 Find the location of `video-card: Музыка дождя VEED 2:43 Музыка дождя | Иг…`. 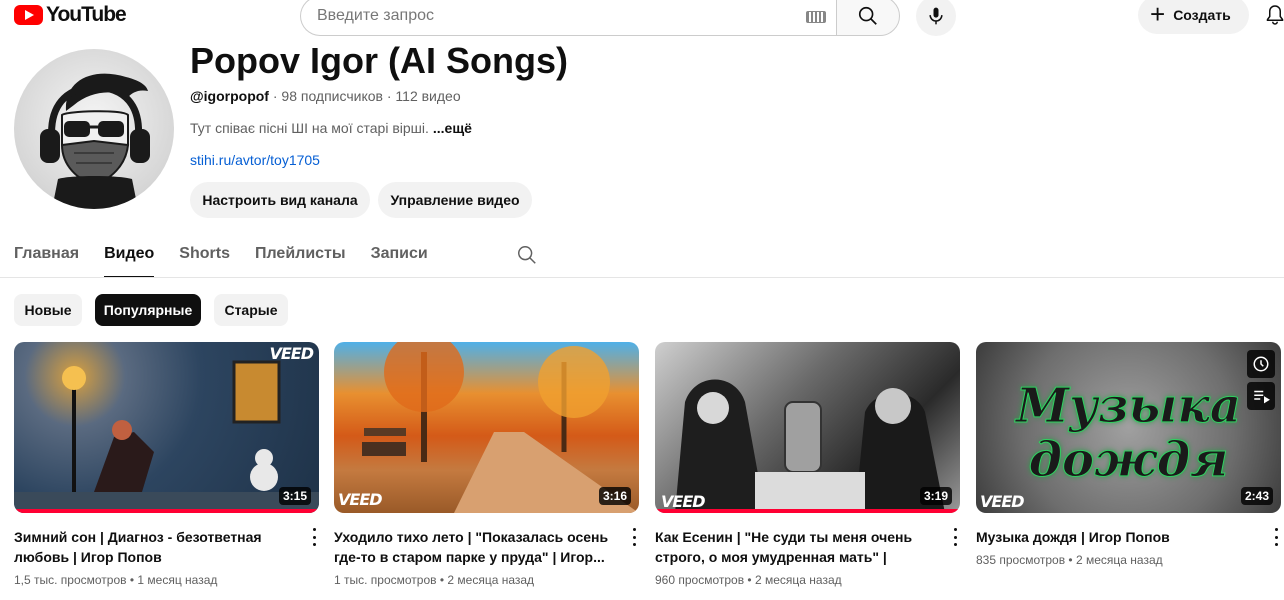

video-card: Музыка дождя VEED 2:43 Музыка дождя | Иг… is located at coordinates (1128, 454).